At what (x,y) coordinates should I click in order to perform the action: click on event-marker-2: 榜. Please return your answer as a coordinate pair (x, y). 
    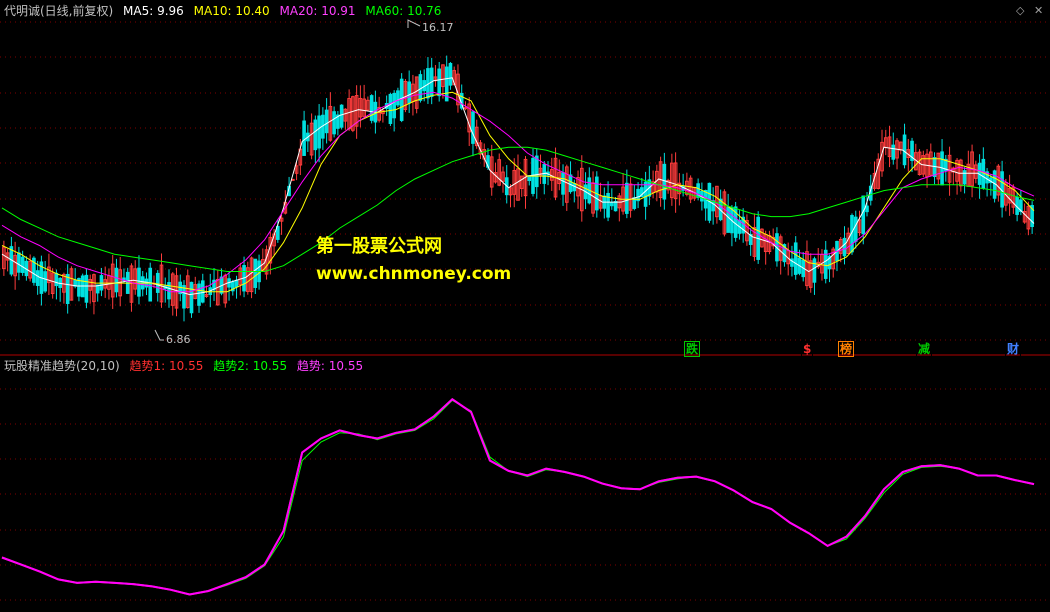
    Looking at the image, I should click on (846, 349).